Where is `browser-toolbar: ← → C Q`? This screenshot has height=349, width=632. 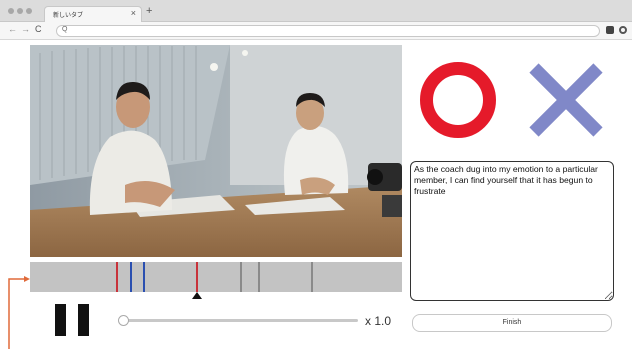 browser-toolbar: ← → C Q is located at coordinates (316, 31).